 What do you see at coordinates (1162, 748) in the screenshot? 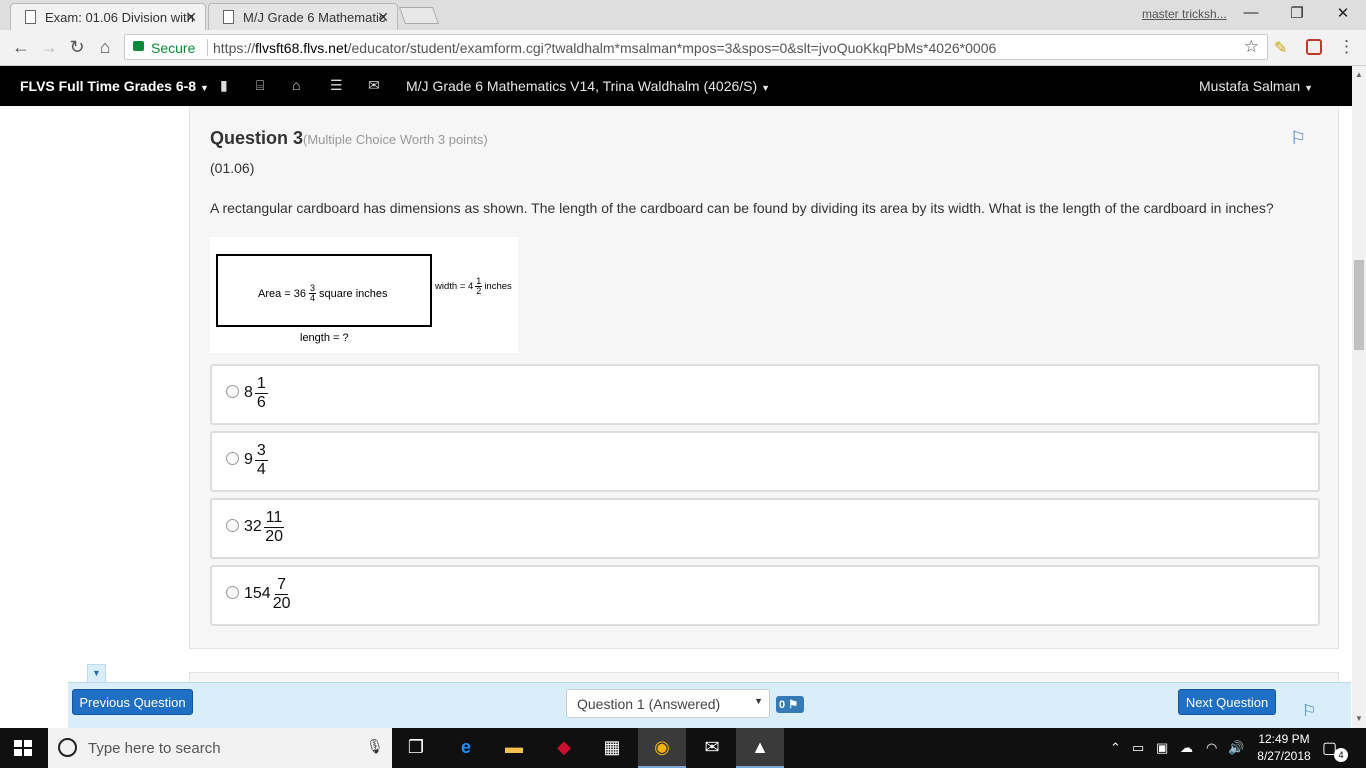
I see `network-icon: ▣` at bounding box center [1162, 748].